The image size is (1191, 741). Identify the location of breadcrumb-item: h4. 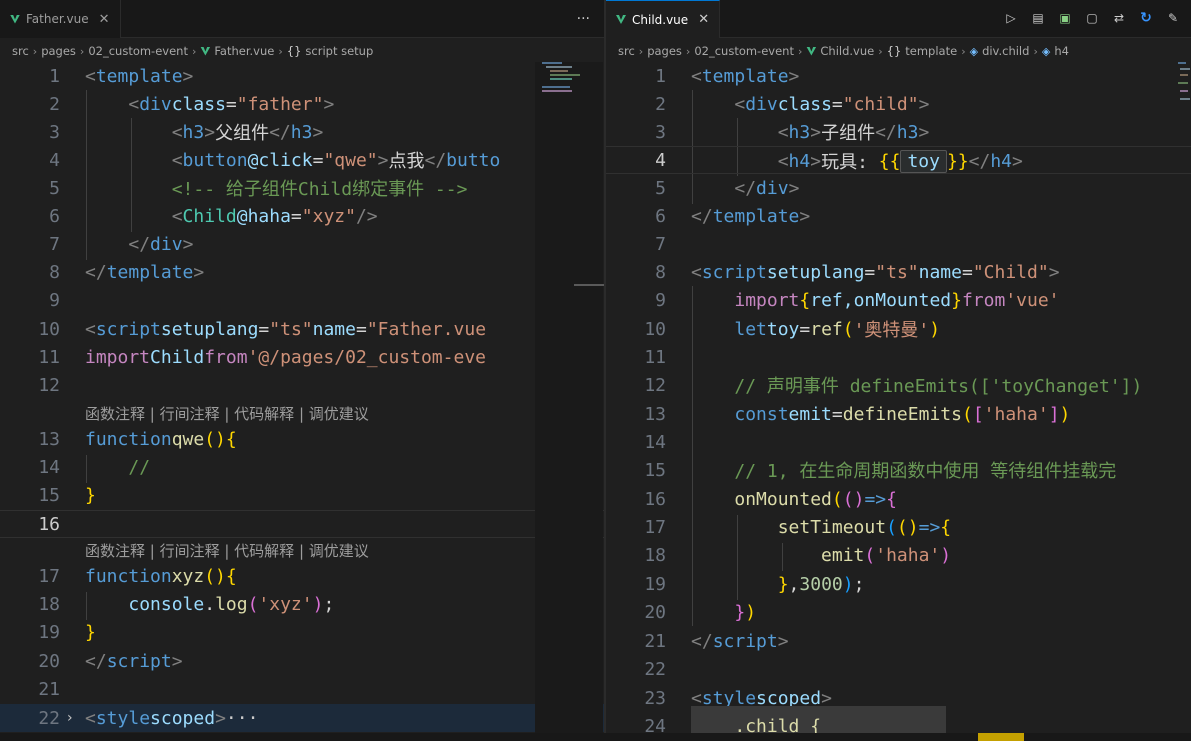
(1061, 51).